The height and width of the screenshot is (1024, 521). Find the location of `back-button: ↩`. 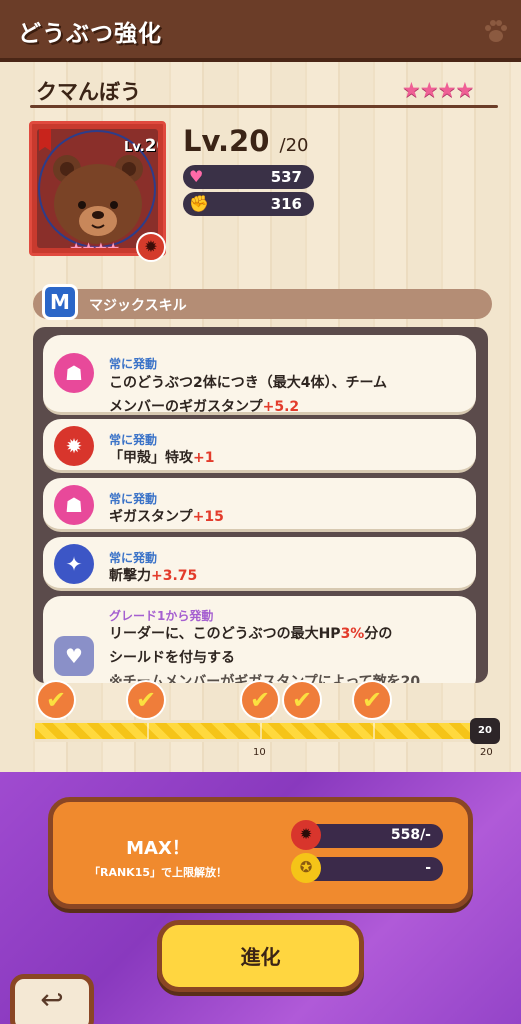

back-button: ↩ is located at coordinates (52, 999).